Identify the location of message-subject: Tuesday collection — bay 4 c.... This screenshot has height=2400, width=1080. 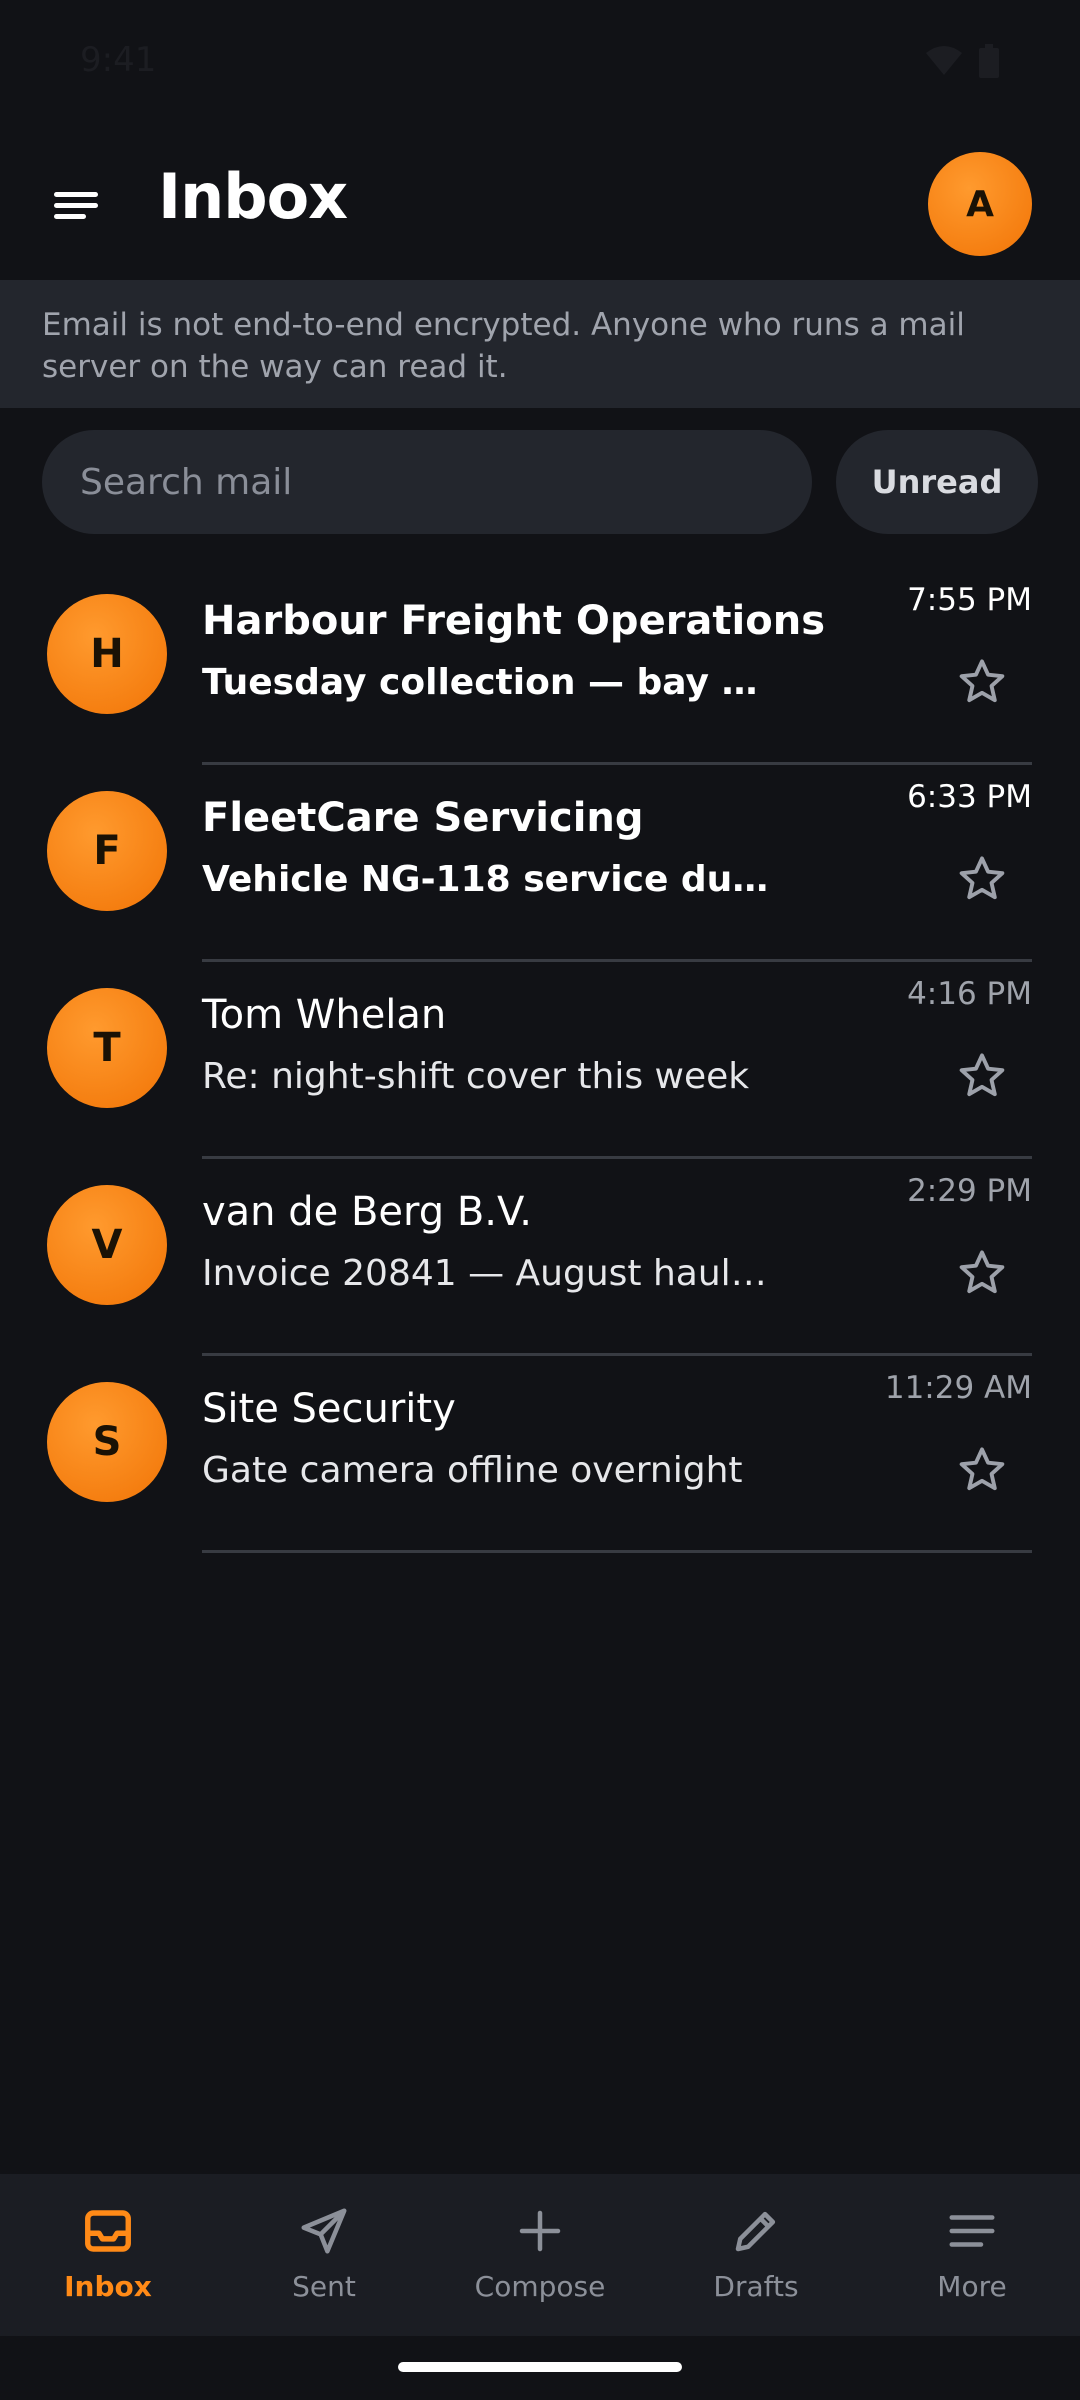
(487, 682).